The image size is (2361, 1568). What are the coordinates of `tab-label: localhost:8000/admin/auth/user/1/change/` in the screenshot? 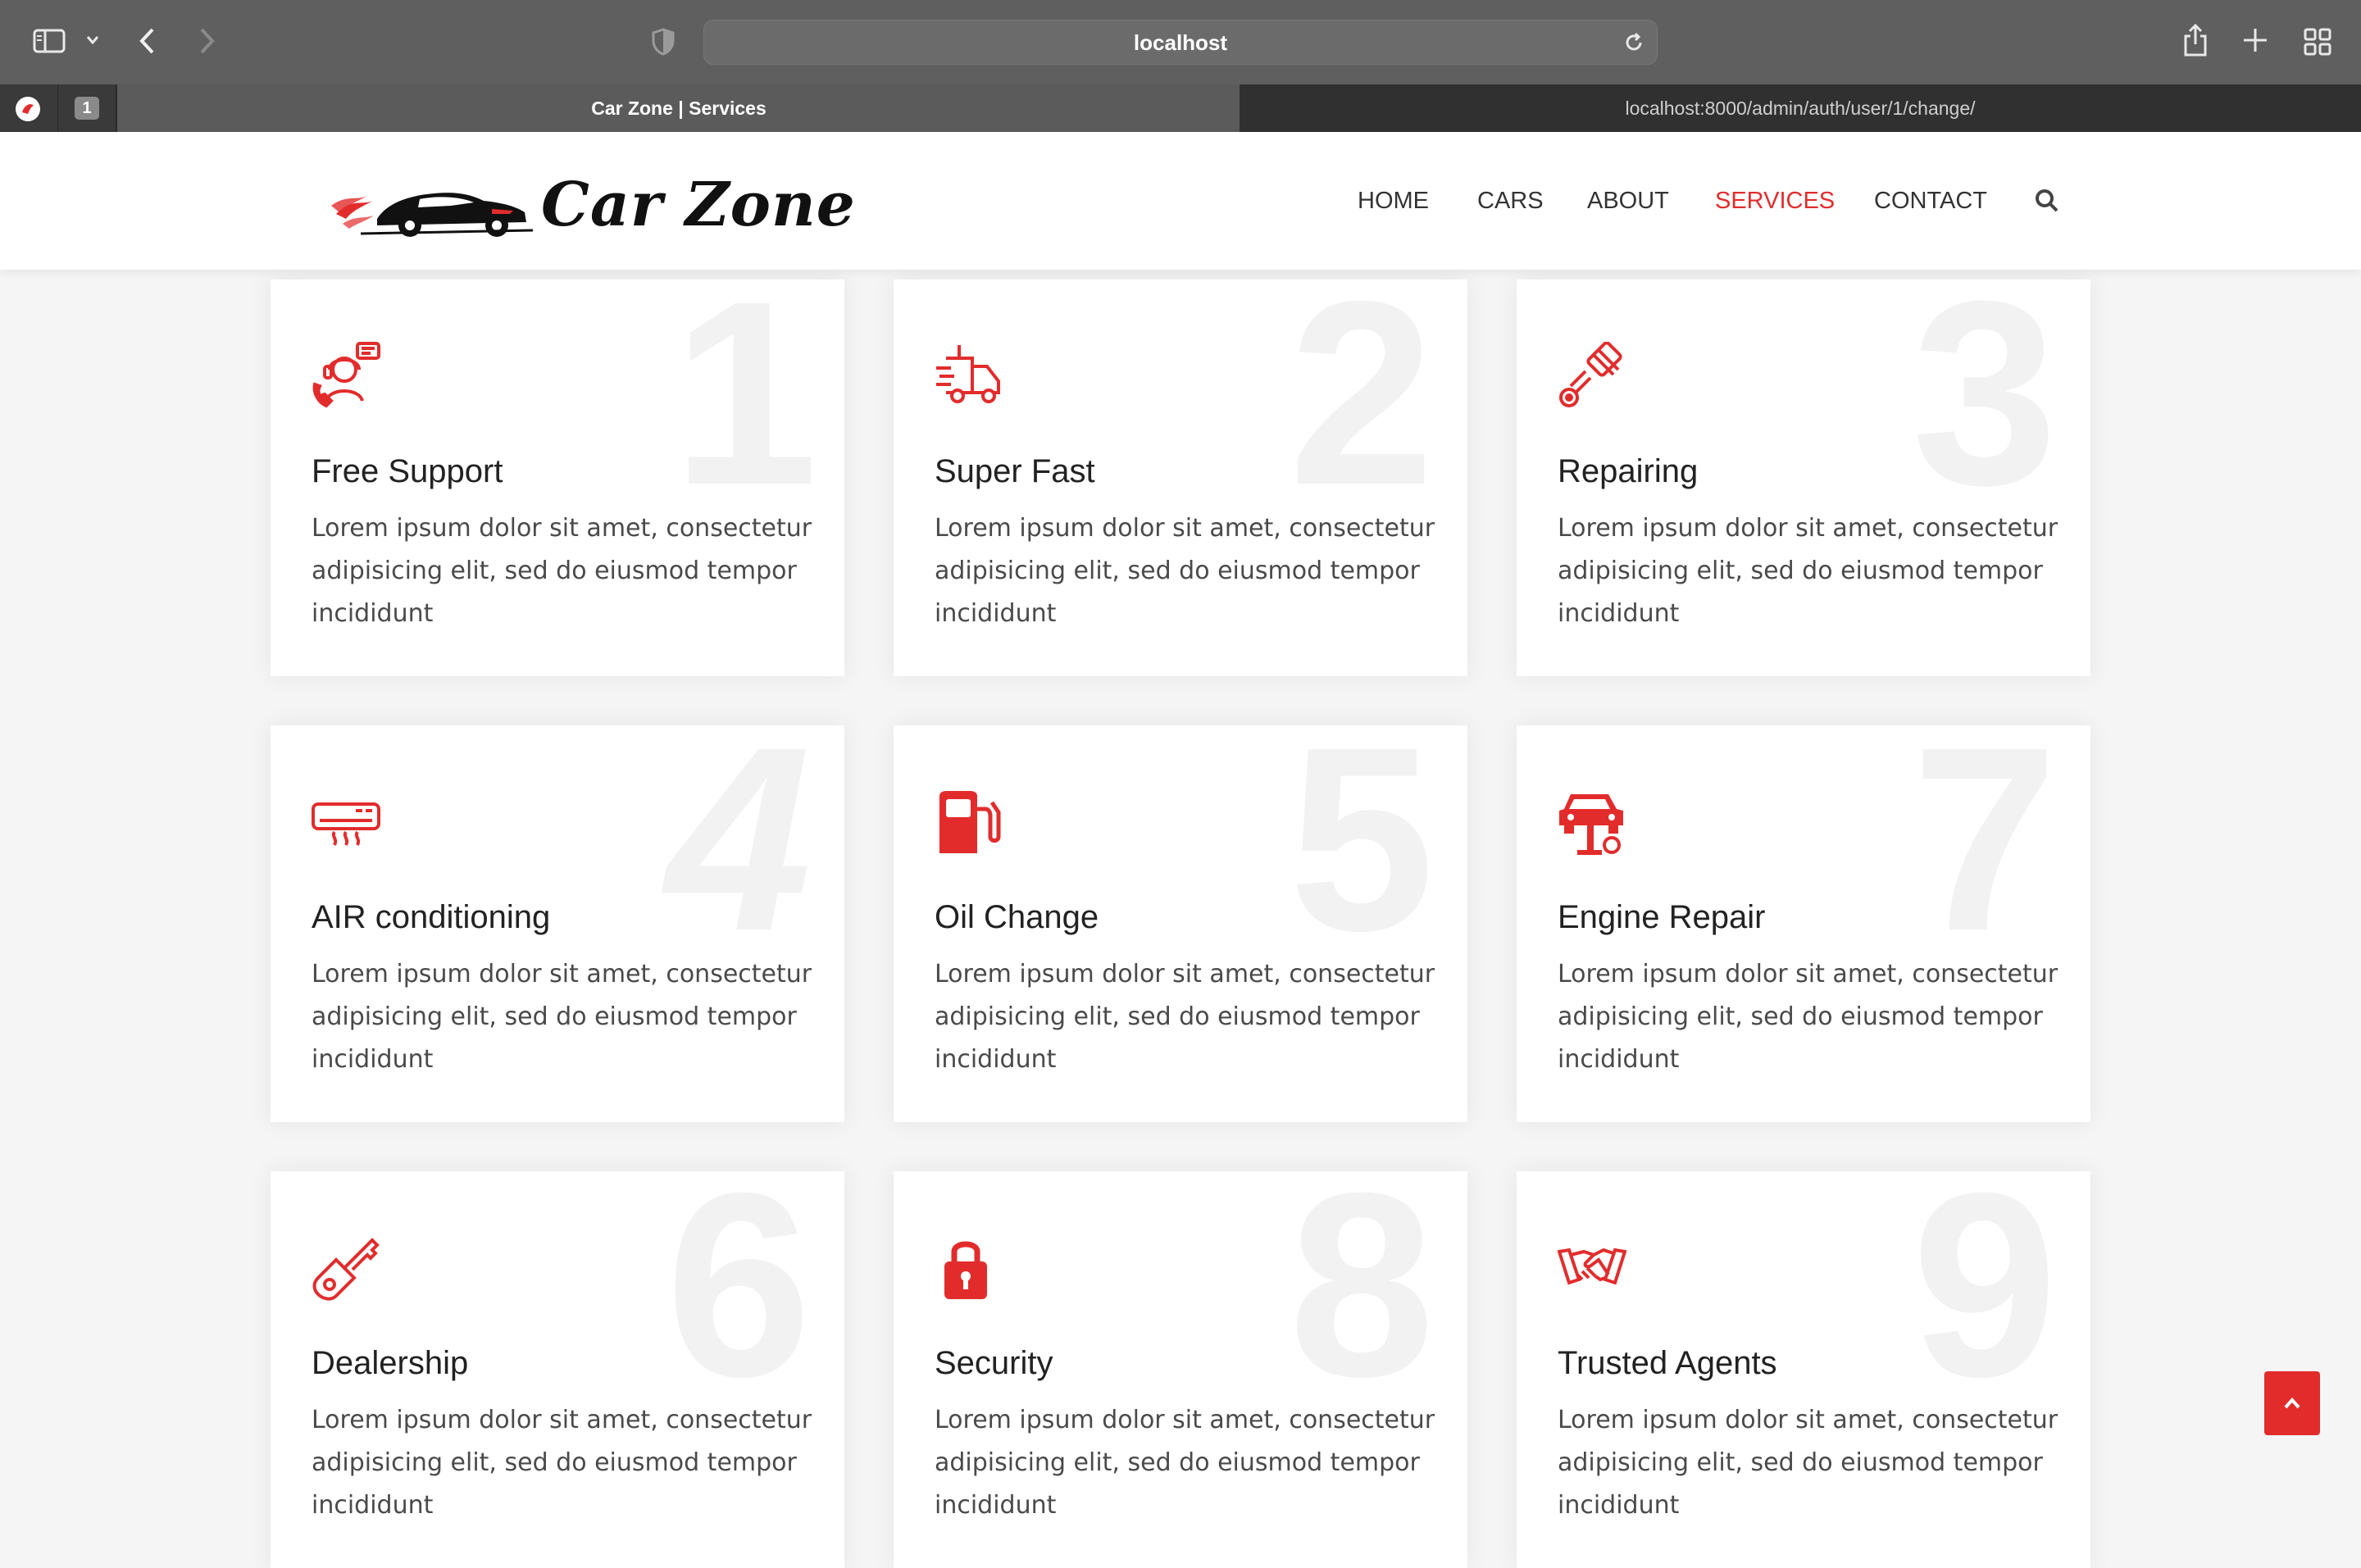 It's located at (1800, 108).